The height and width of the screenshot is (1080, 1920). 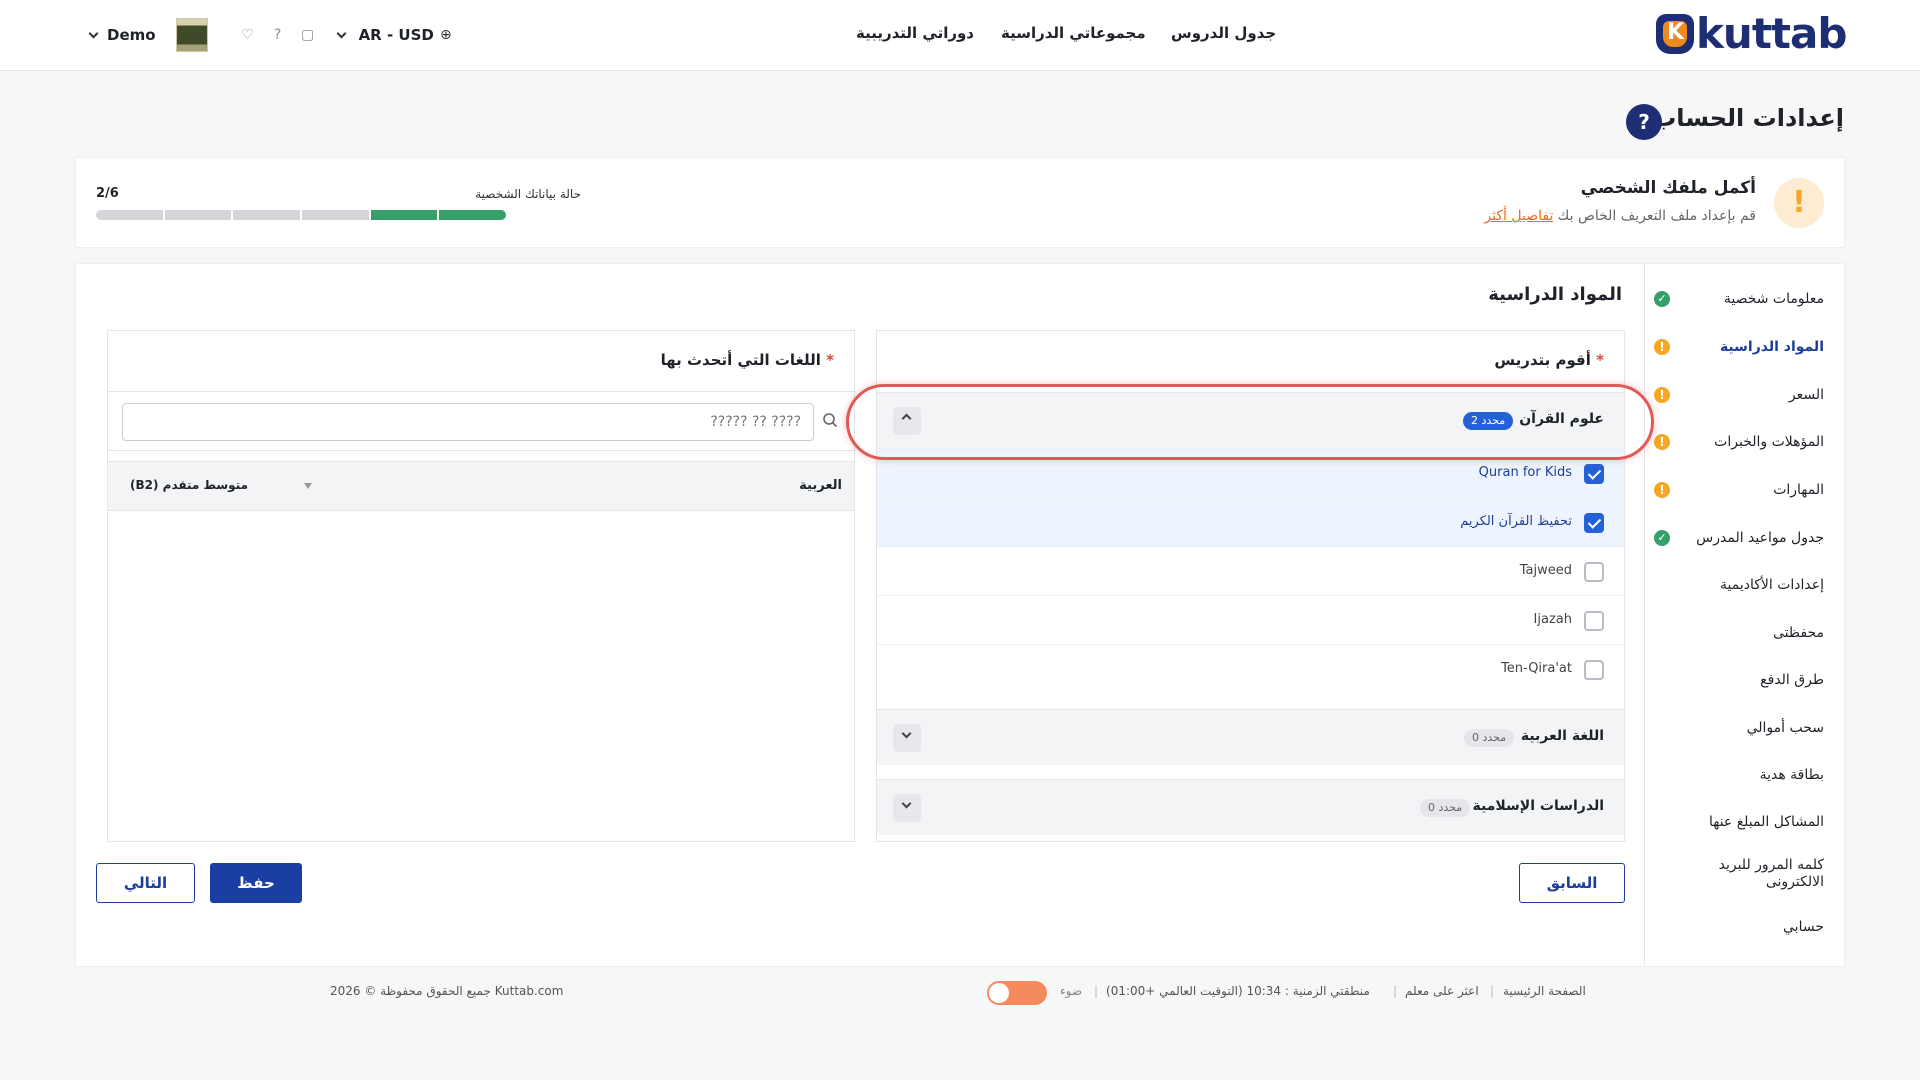 What do you see at coordinates (191, 35) in the screenshot?
I see `avatar` at bounding box center [191, 35].